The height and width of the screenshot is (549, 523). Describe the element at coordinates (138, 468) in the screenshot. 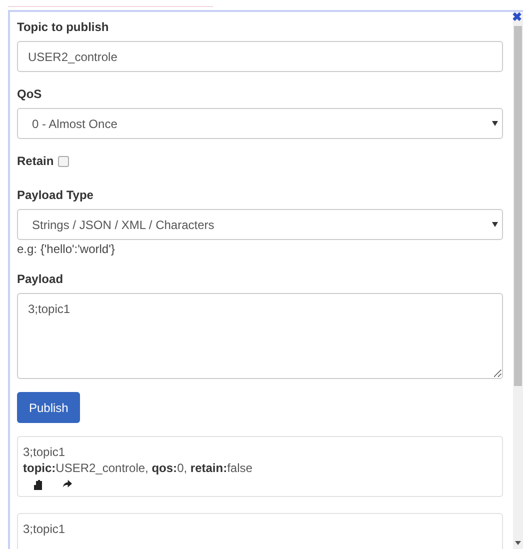

I see `message-meta: topic:USER2_controle, qos:0, retain:false` at that location.